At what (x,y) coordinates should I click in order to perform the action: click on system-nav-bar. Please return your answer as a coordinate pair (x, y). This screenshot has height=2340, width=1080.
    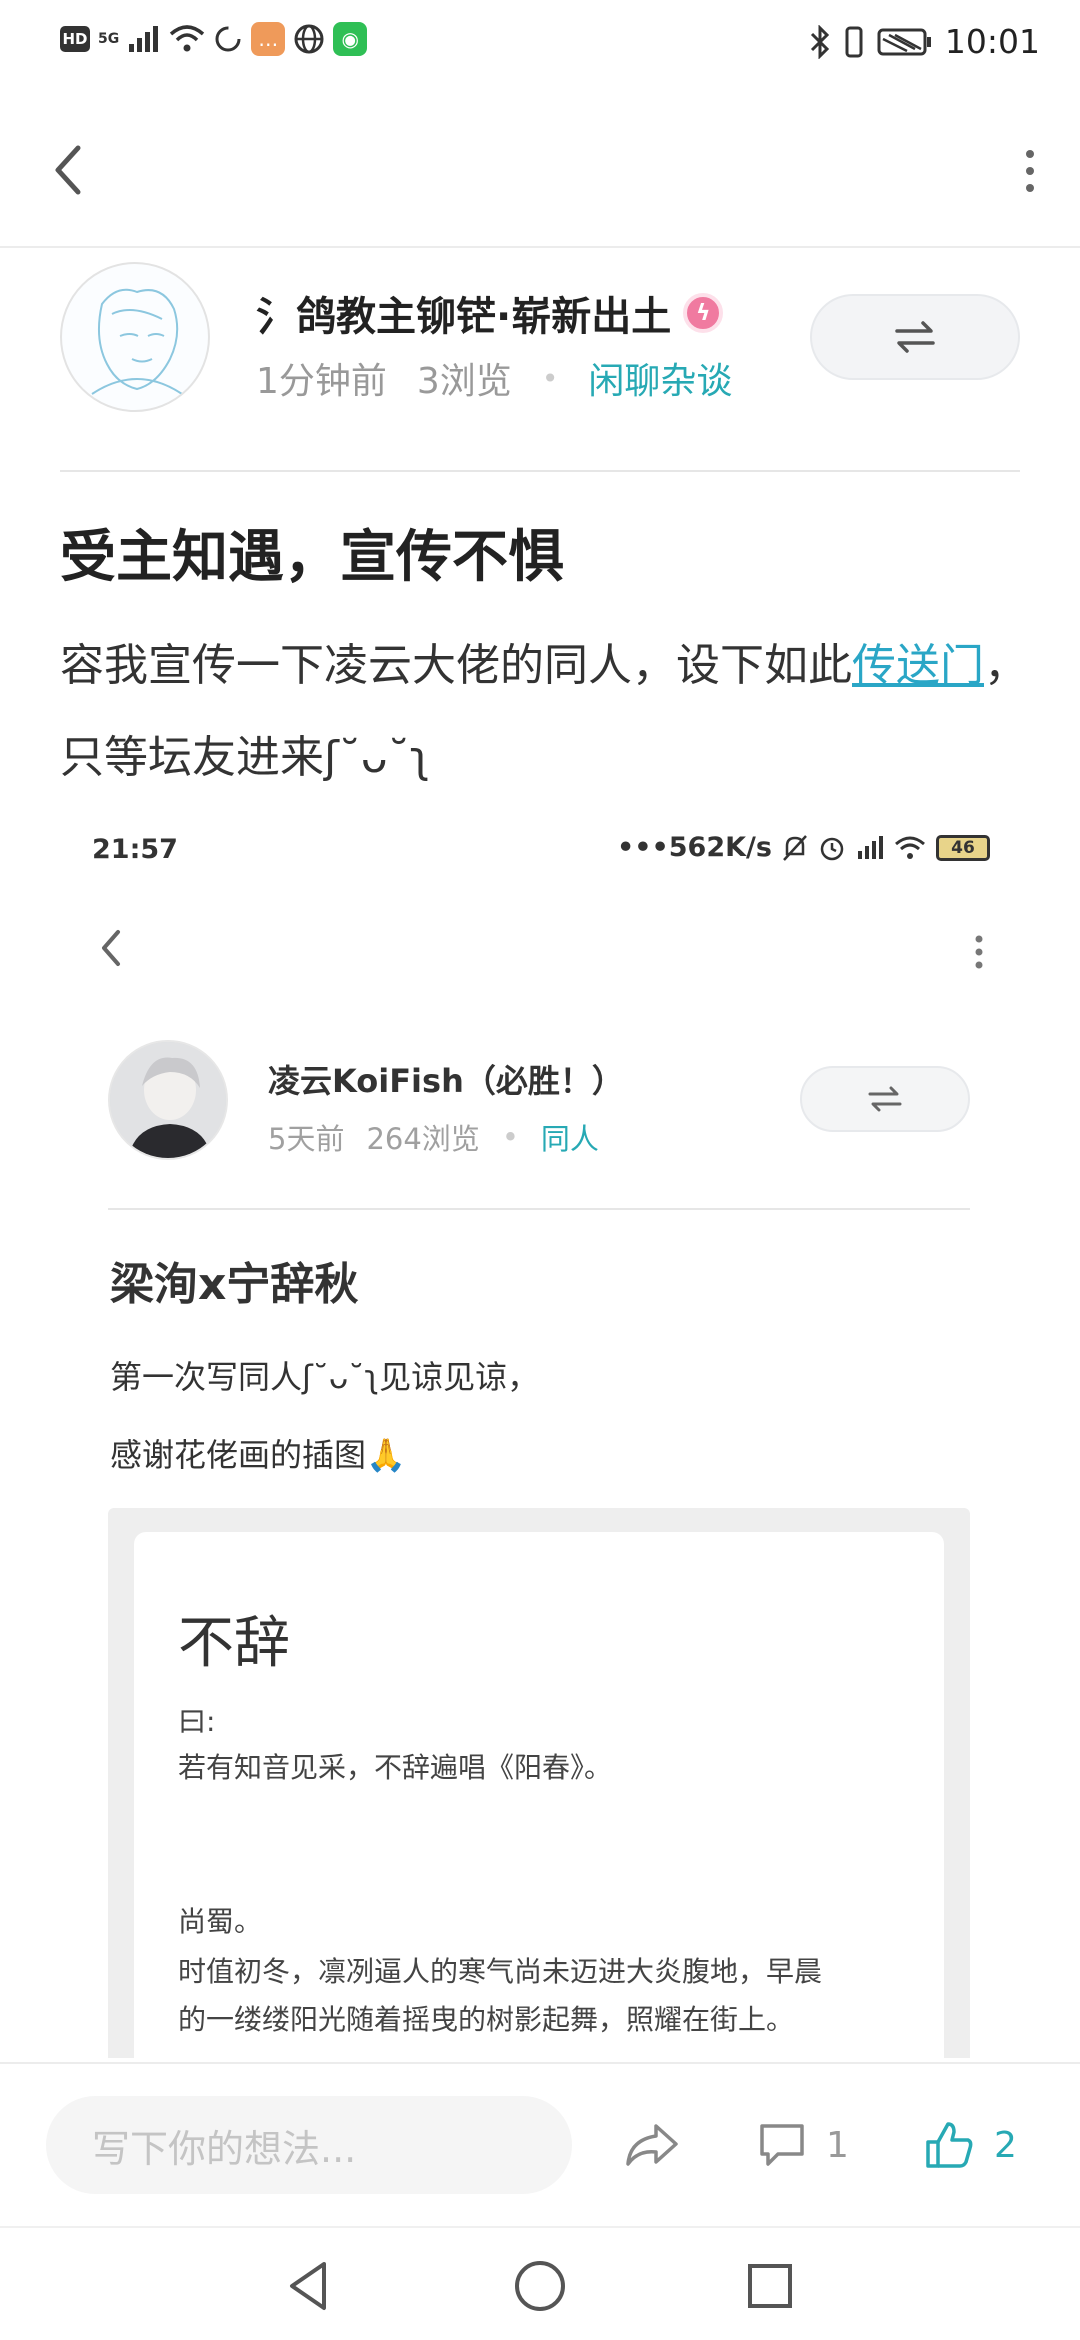
    Looking at the image, I should click on (540, 2283).